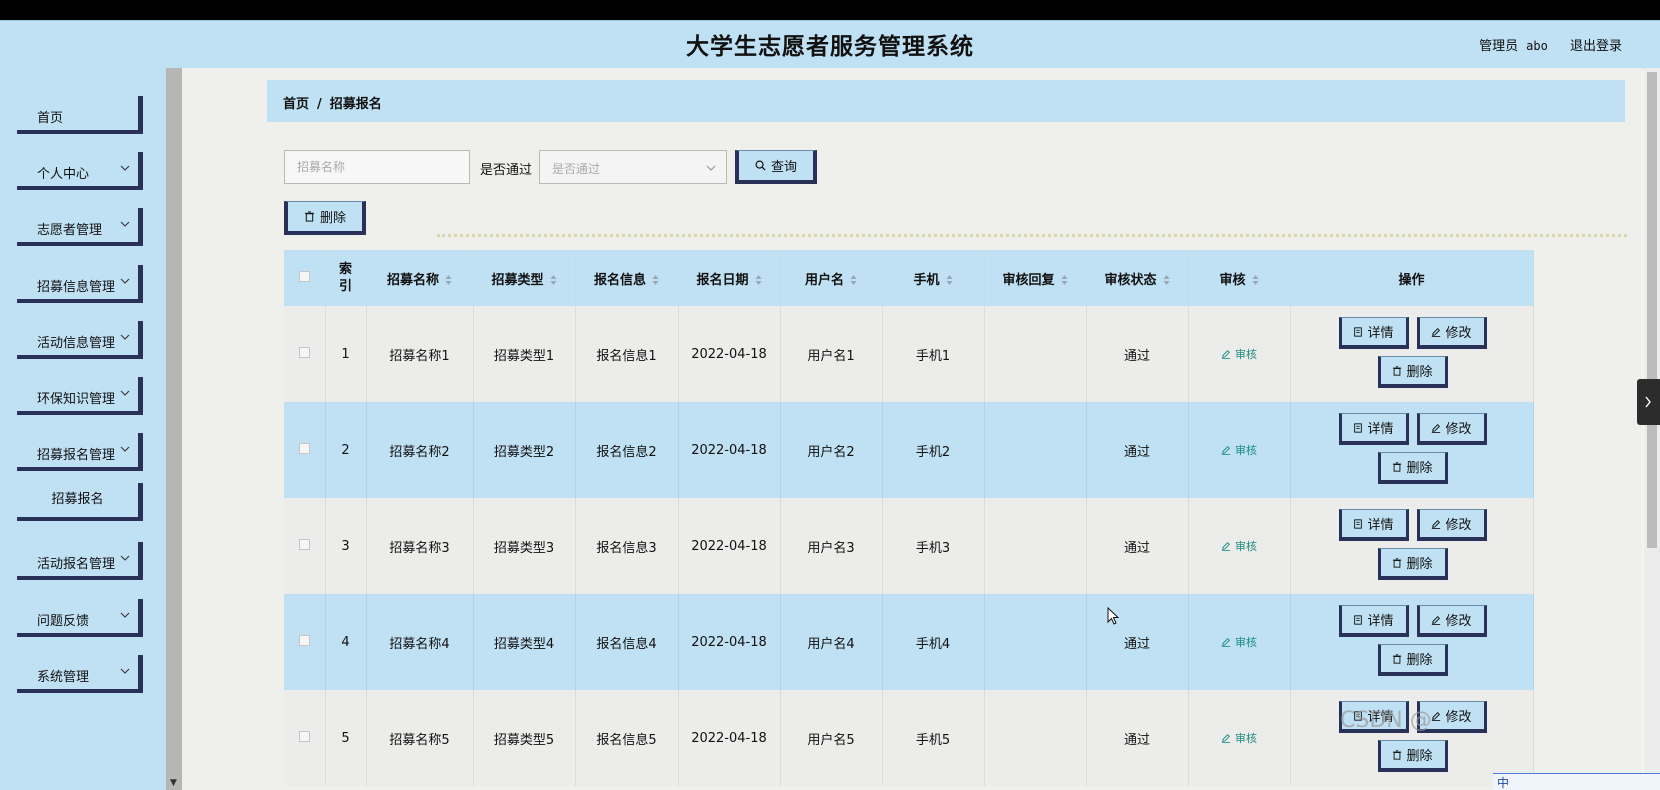 This screenshot has height=790, width=1660. Describe the element at coordinates (80, 674) in the screenshot. I see `sidebar-item-9: 系统管理` at that location.